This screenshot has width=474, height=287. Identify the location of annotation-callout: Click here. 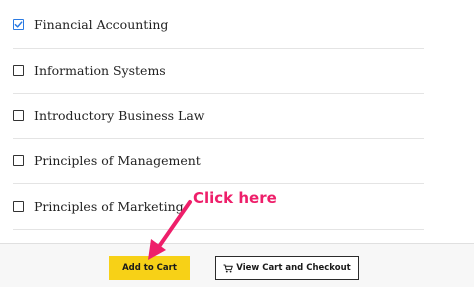
(235, 198).